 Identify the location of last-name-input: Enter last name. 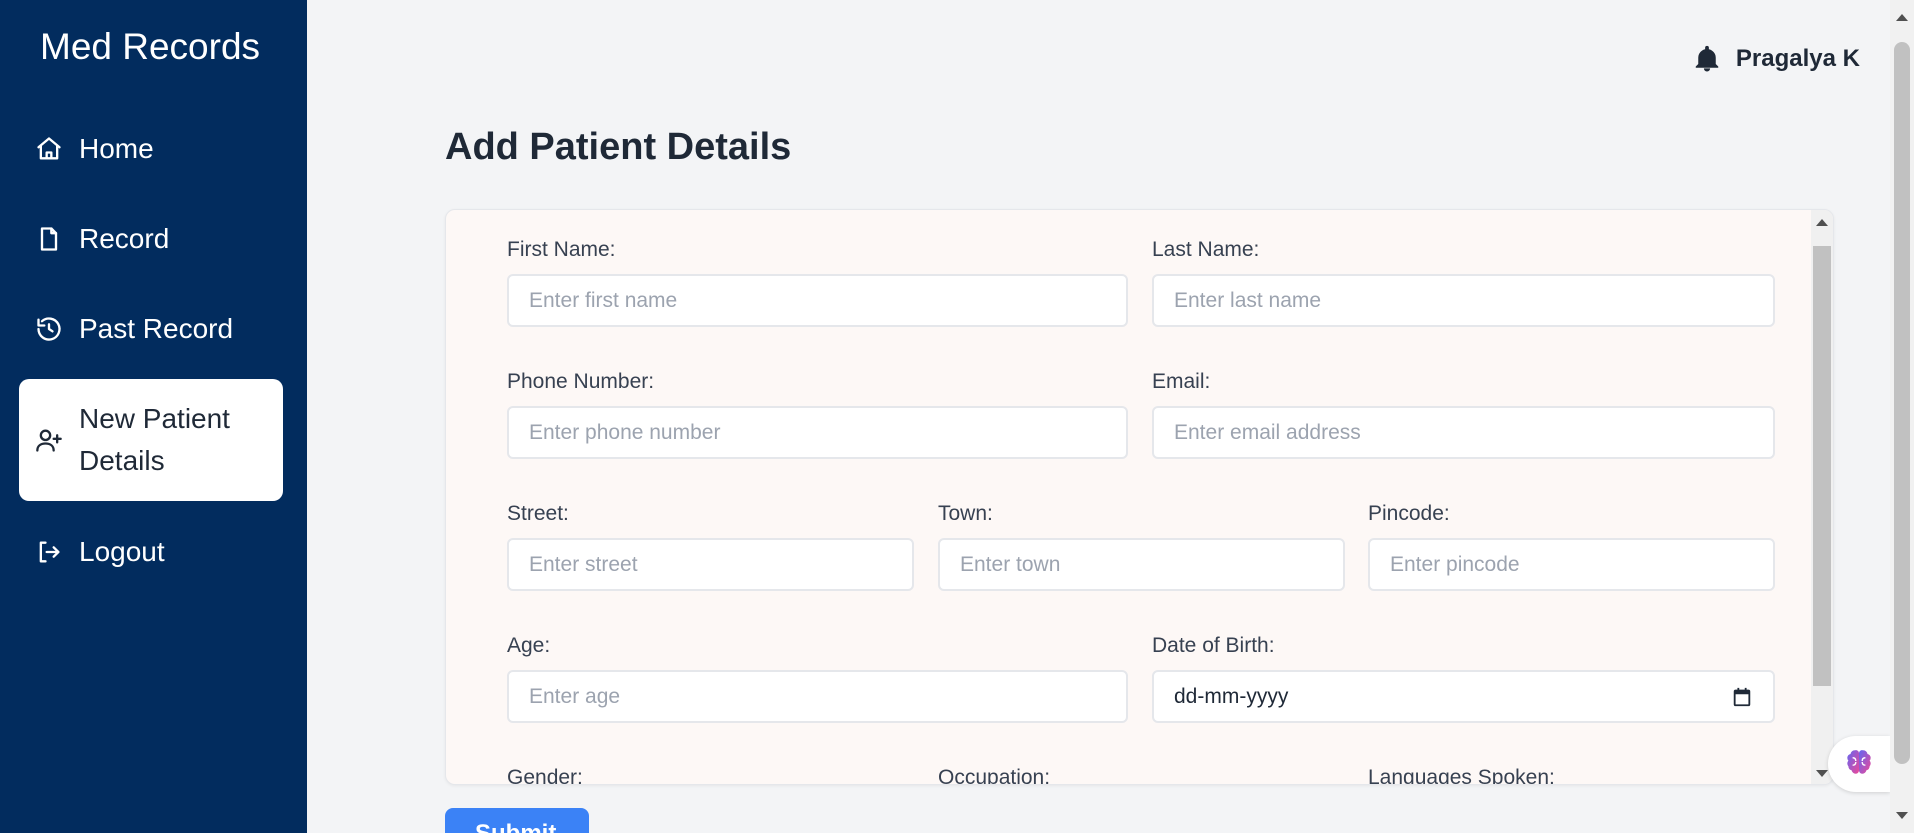
(1463, 300).